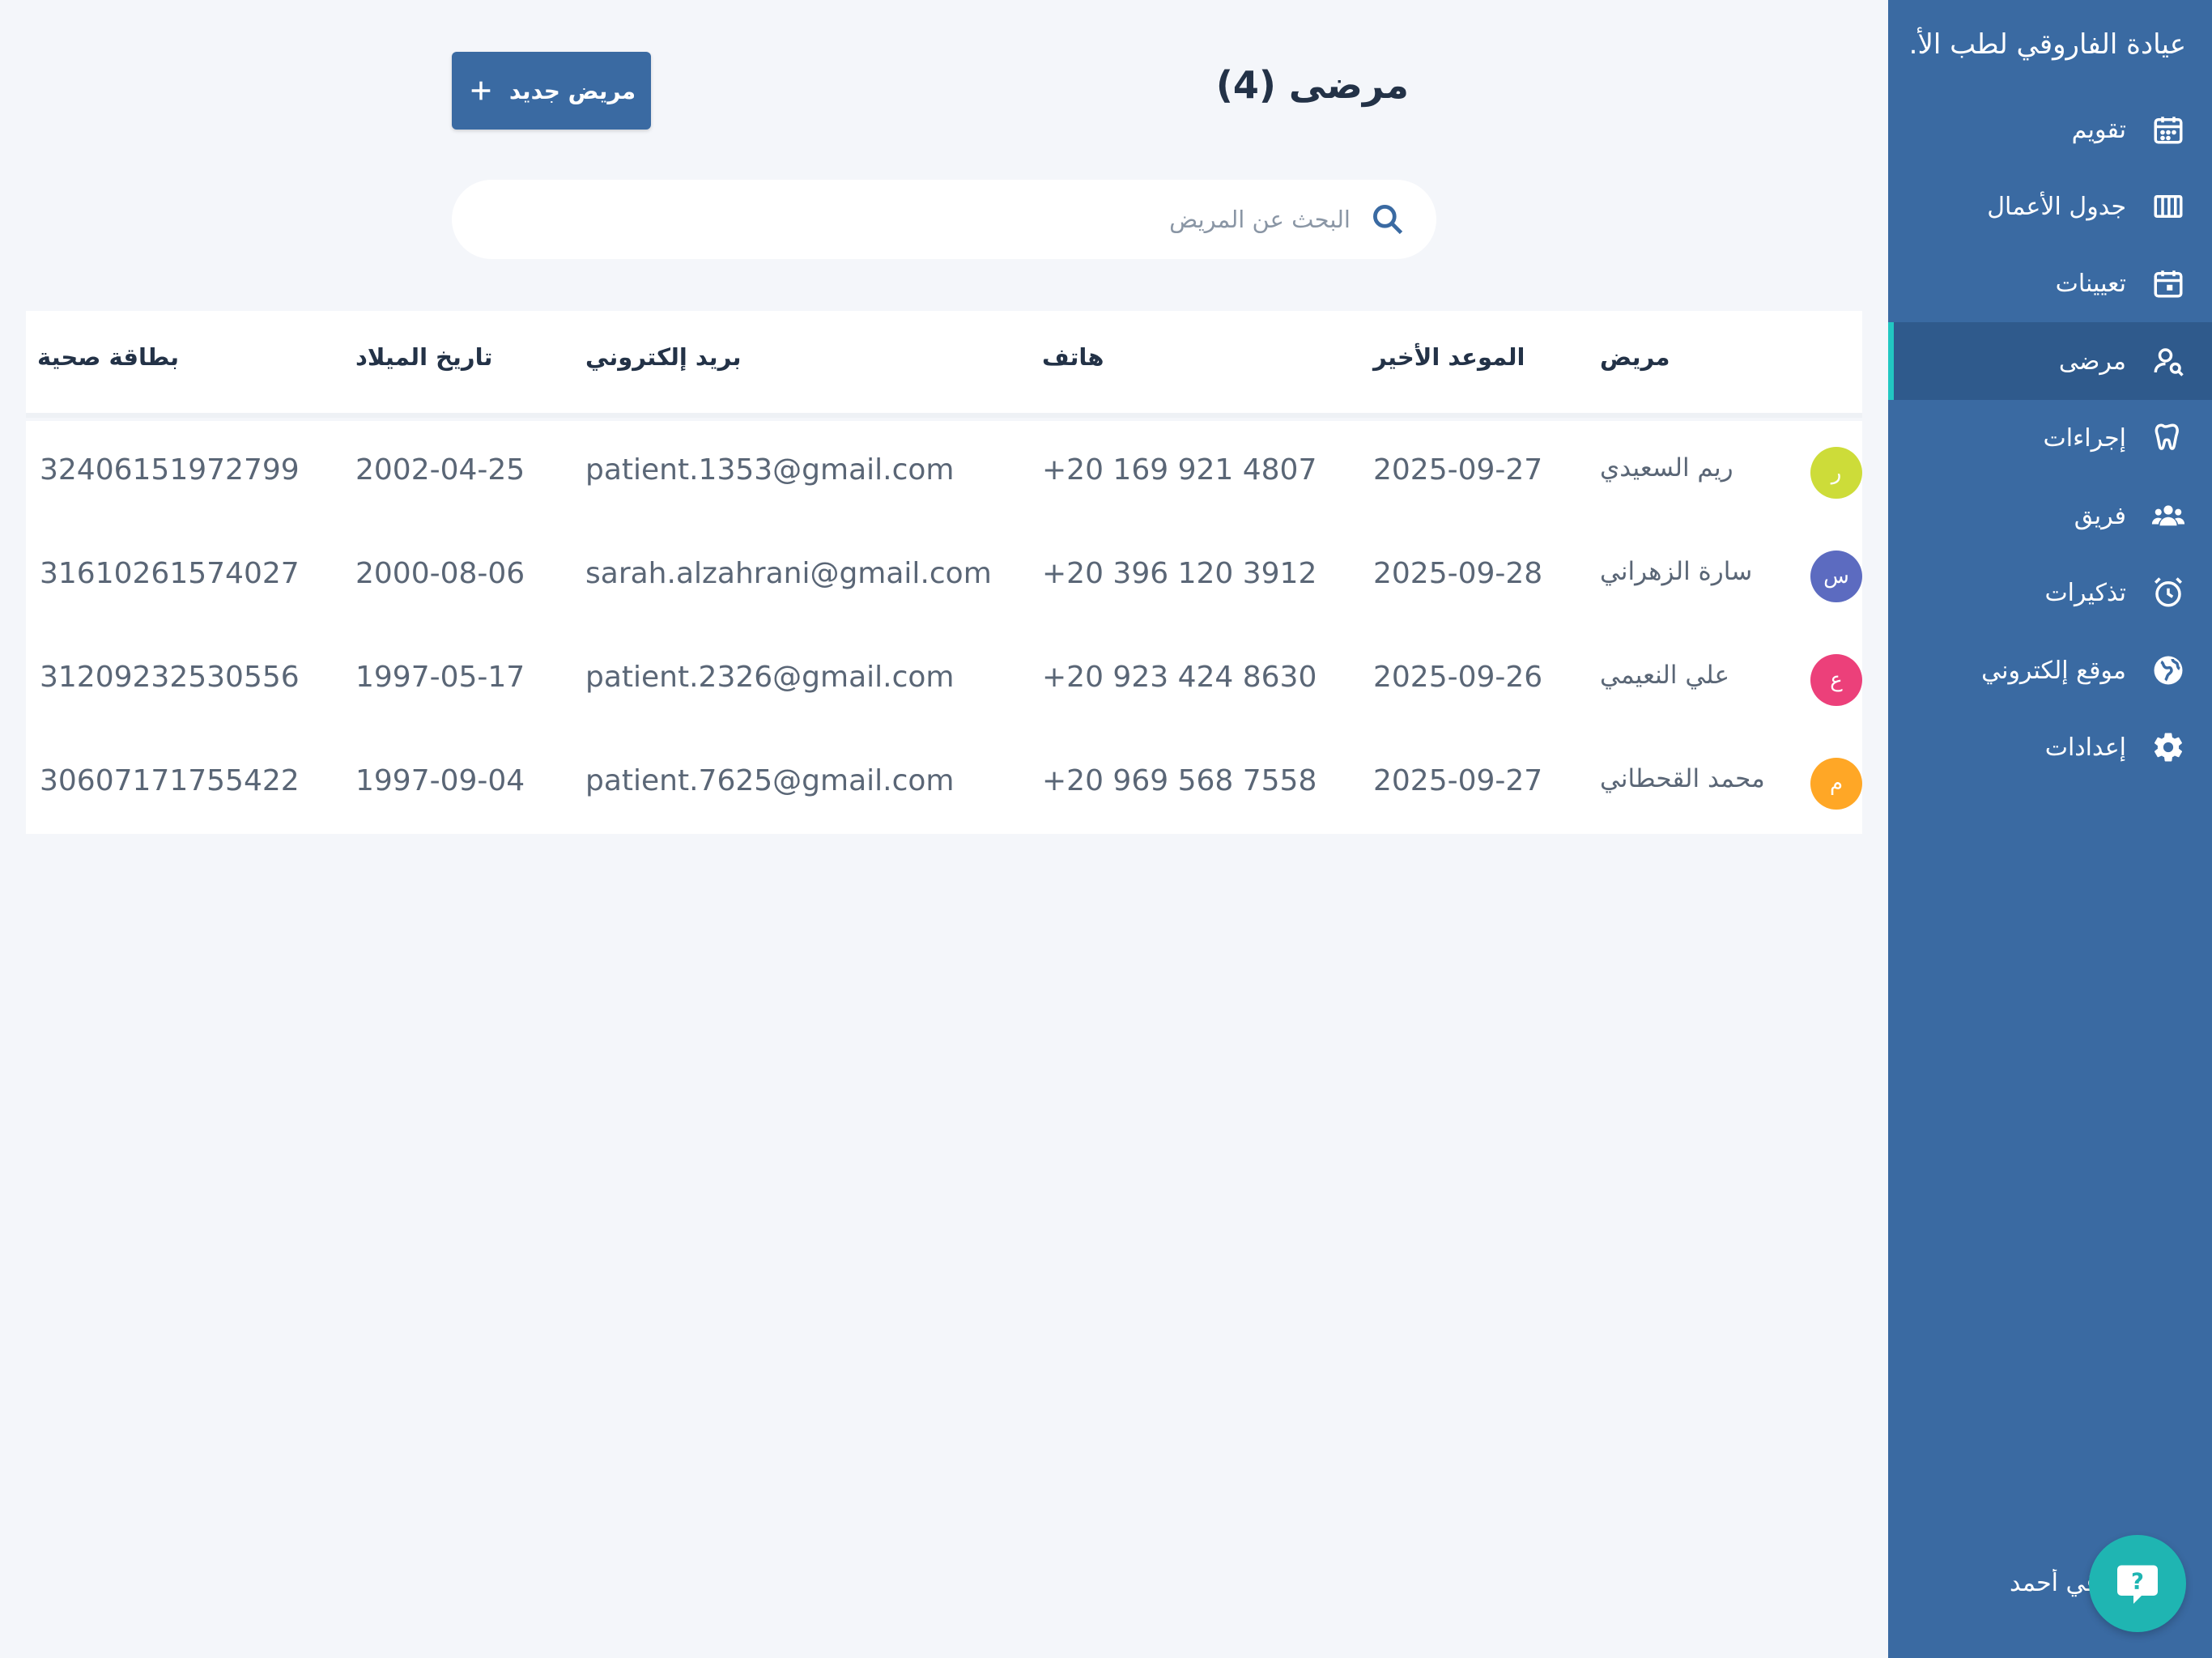 Image resolution: width=2212 pixels, height=1658 pixels. I want to click on help-button: ?, so click(2137, 1583).